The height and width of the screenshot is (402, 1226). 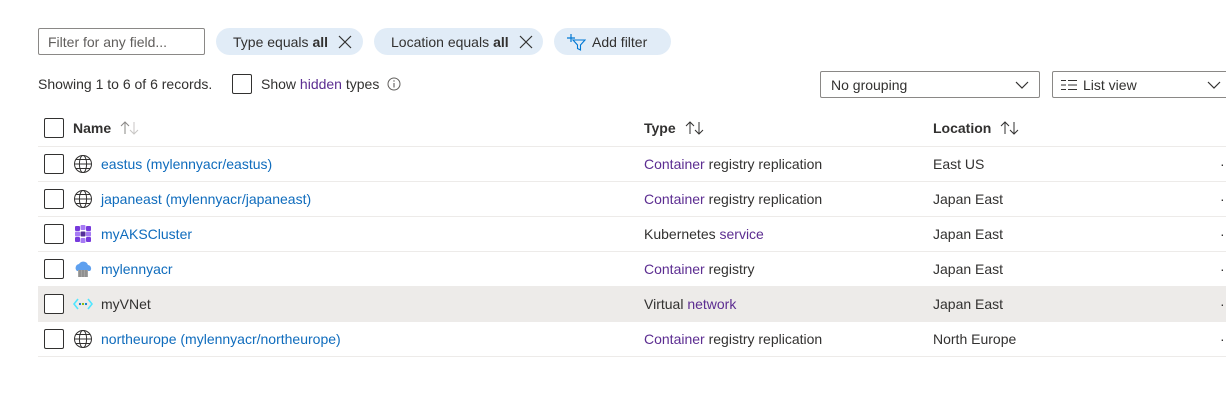 I want to click on remove-location-filter-close-icon, so click(x=526, y=41).